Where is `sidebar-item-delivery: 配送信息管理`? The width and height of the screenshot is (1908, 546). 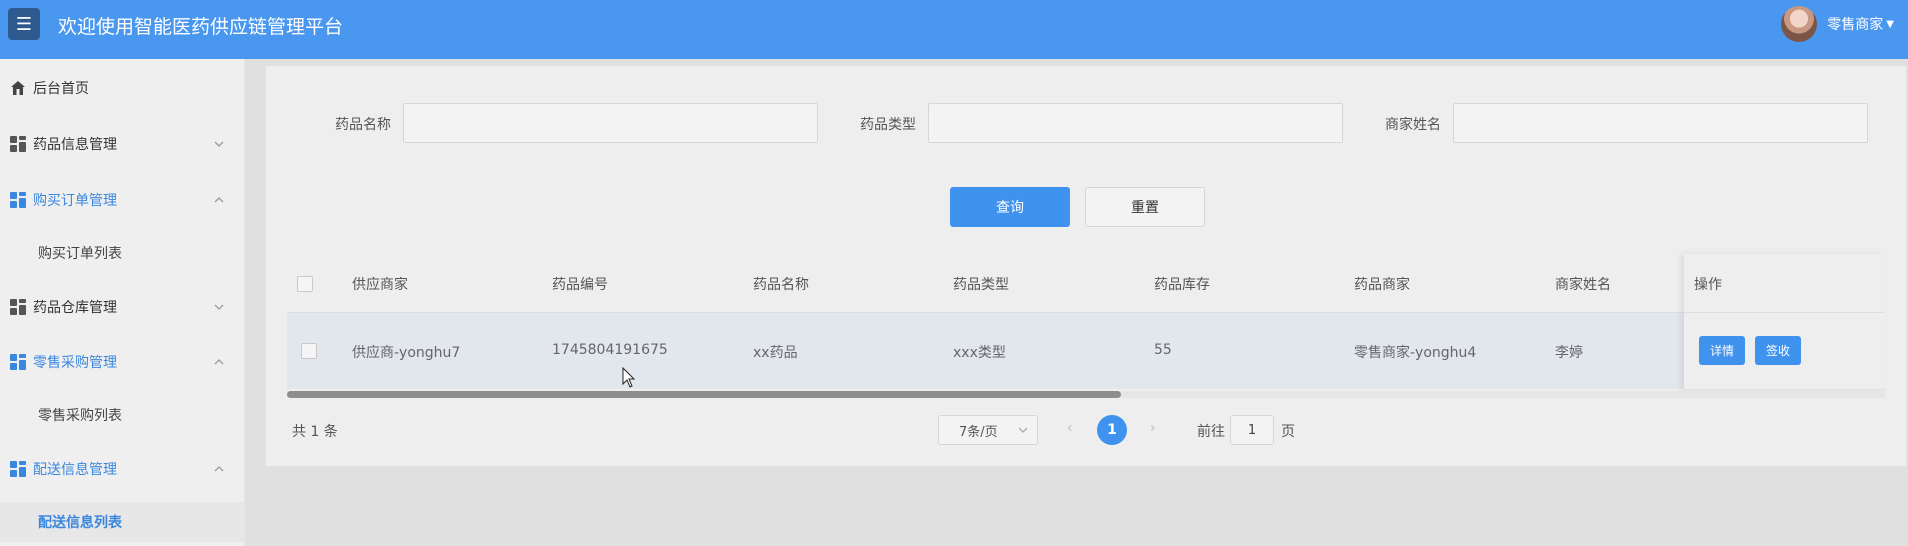
sidebar-item-delivery: 配送信息管理 is located at coordinates (122, 469).